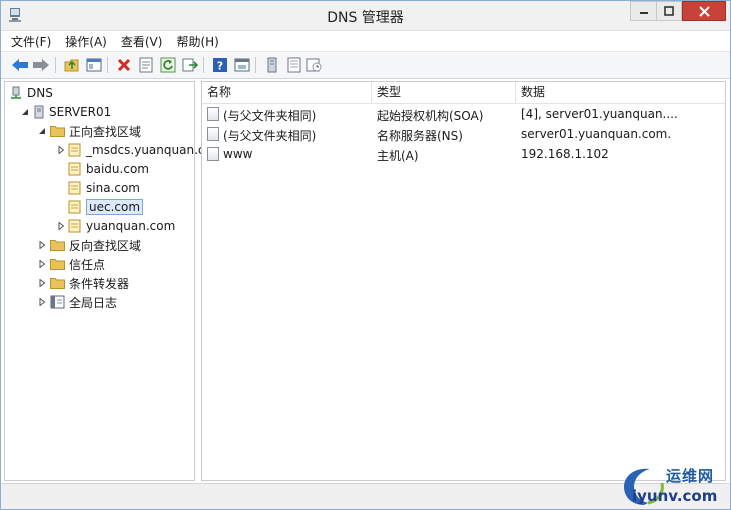 The height and width of the screenshot is (510, 731). I want to click on tree-node-dns: DNS, so click(31, 93).